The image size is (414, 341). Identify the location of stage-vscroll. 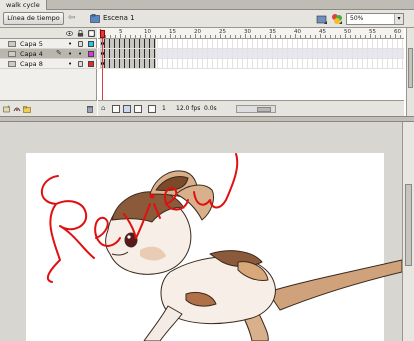
(408, 231).